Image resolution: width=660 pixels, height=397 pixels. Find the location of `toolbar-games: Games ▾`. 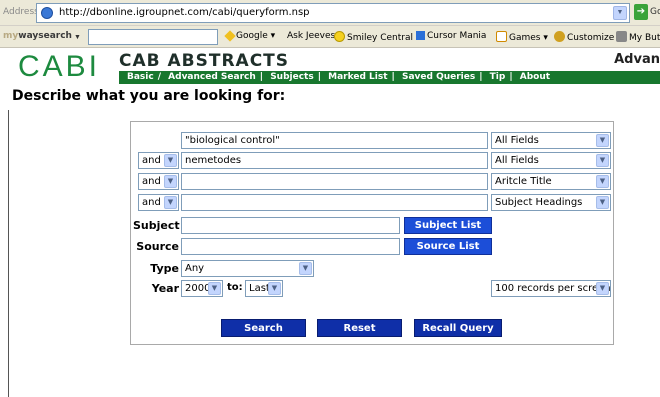

toolbar-games: Games ▾ is located at coordinates (522, 37).